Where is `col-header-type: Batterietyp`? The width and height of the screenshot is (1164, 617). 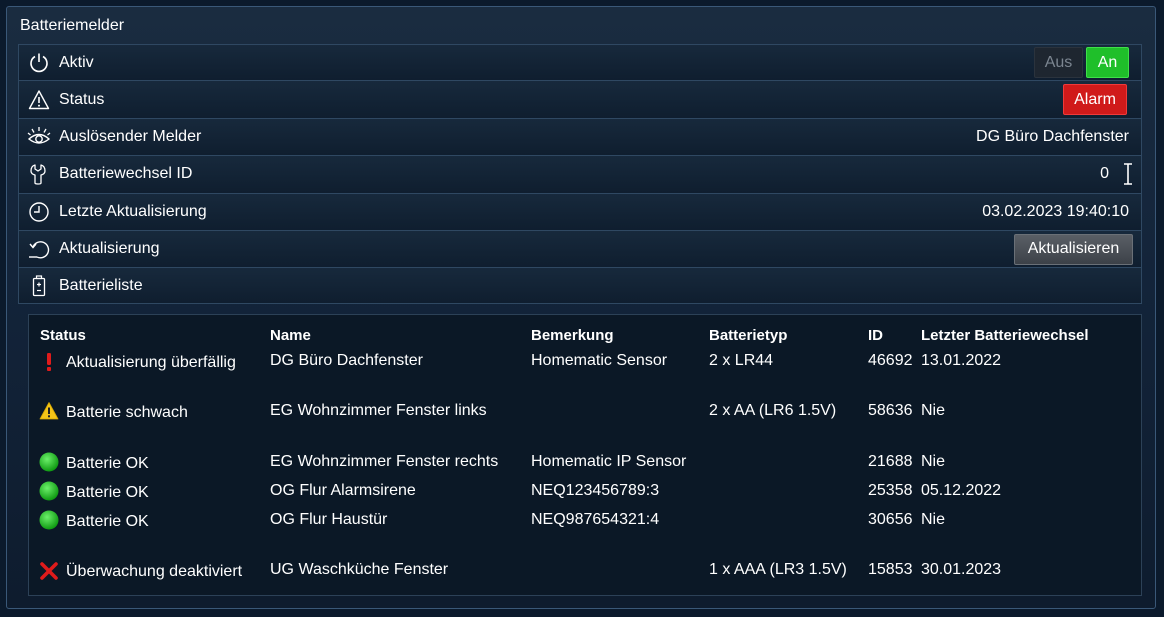 col-header-type: Batterietyp is located at coordinates (748, 335).